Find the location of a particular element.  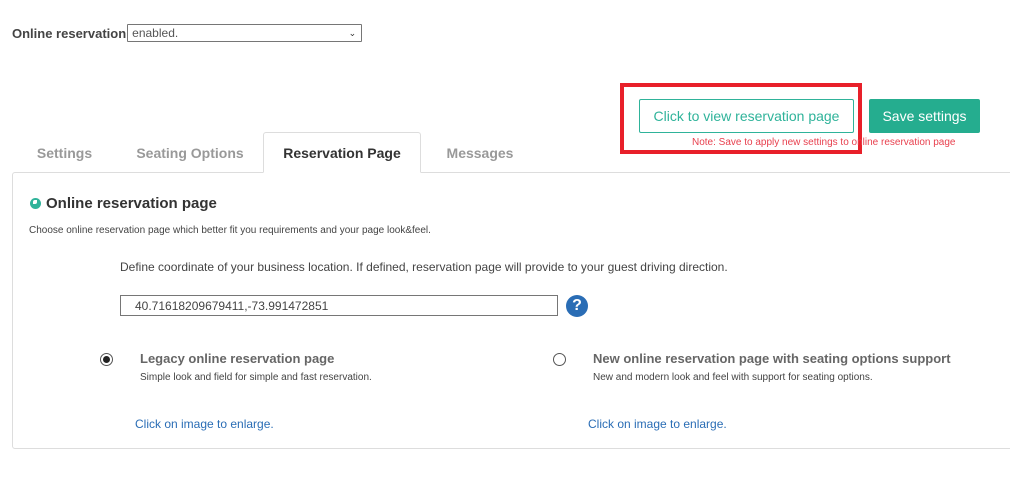

new-page-radio is located at coordinates (559, 359).